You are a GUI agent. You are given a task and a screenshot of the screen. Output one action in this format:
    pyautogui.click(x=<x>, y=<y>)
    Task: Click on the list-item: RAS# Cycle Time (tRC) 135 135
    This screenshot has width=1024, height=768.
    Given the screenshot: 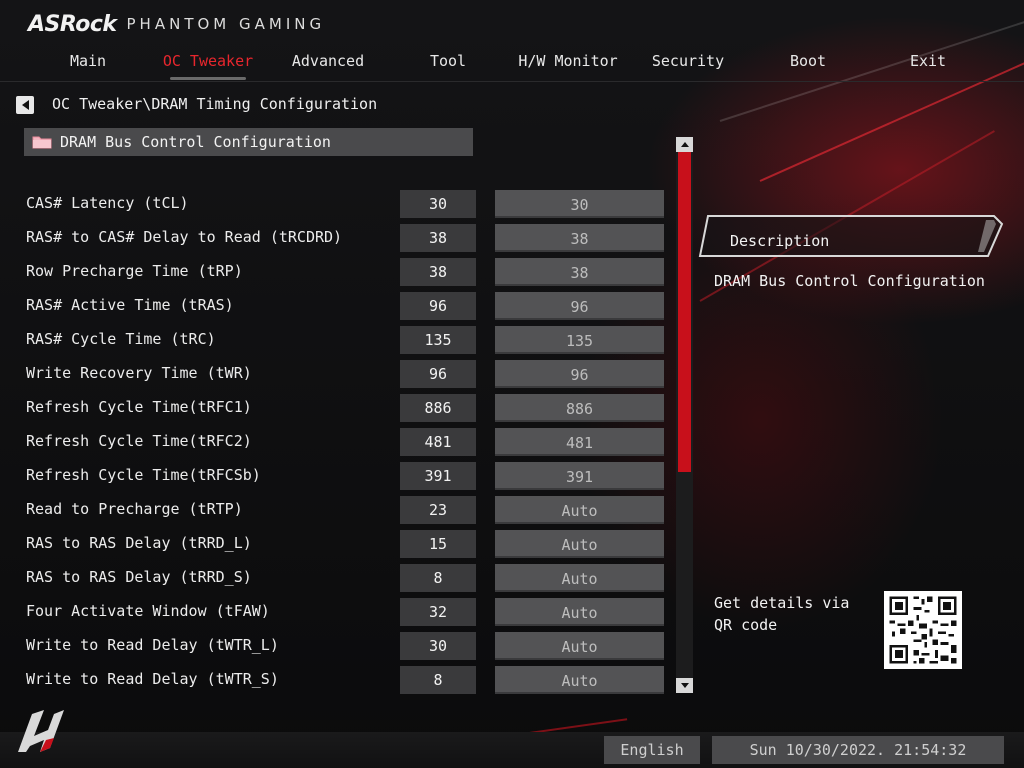 What is the action you would take?
    pyautogui.click(x=340, y=341)
    